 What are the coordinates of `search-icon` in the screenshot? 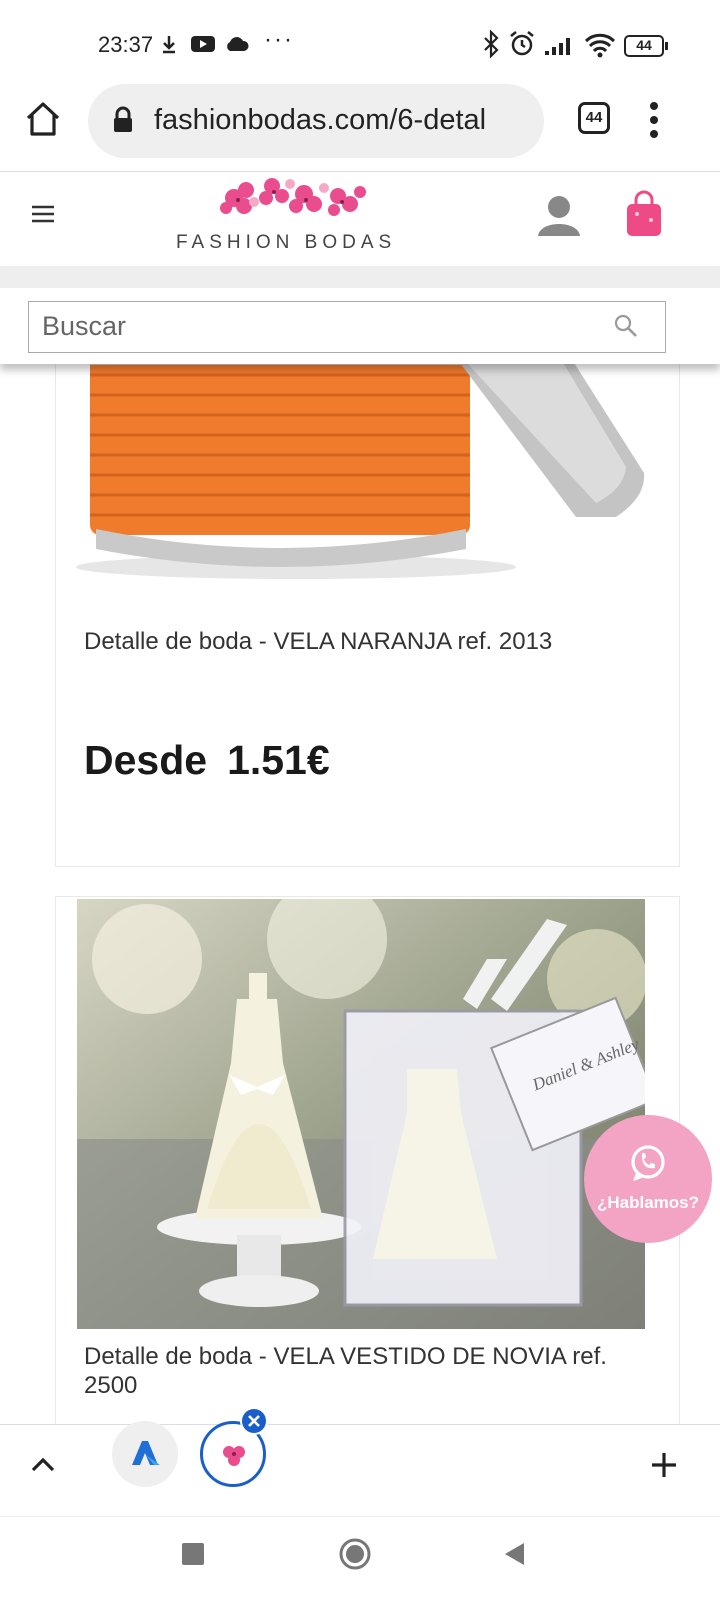 It's located at (626, 326).